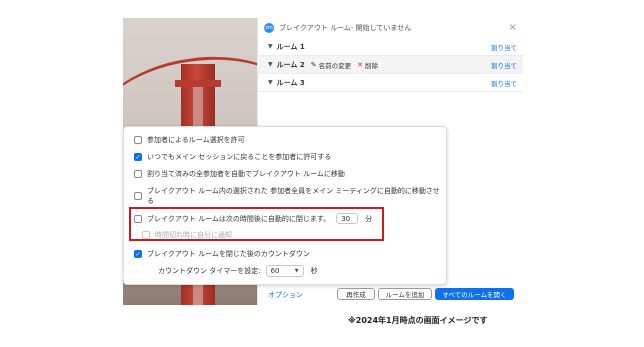 The height and width of the screenshot is (347, 644). Describe the element at coordinates (196, 140) in the screenshot. I see `option-label: 参加者によるルーム選択を許可` at that location.